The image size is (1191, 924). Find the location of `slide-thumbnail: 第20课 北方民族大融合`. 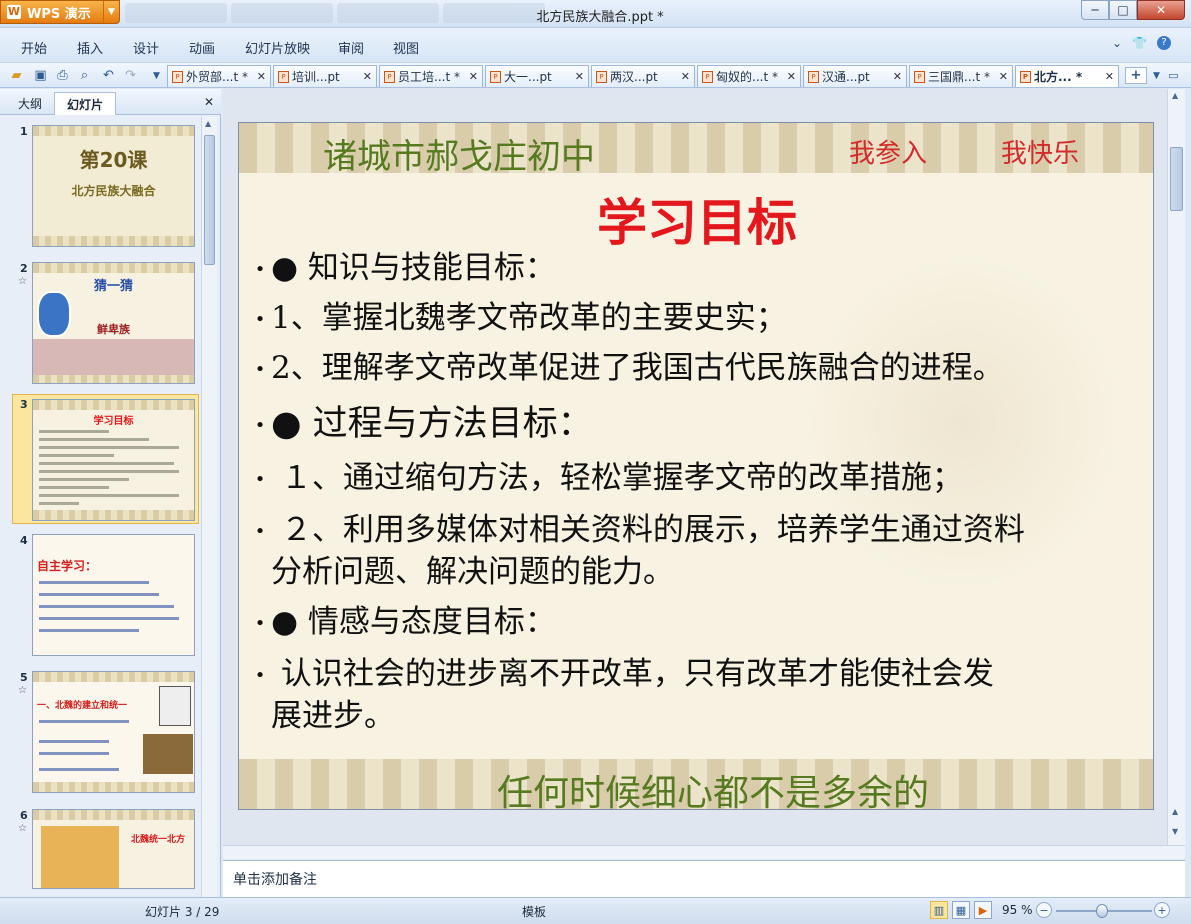

slide-thumbnail: 第20课 北方民族大融合 is located at coordinates (113, 186).